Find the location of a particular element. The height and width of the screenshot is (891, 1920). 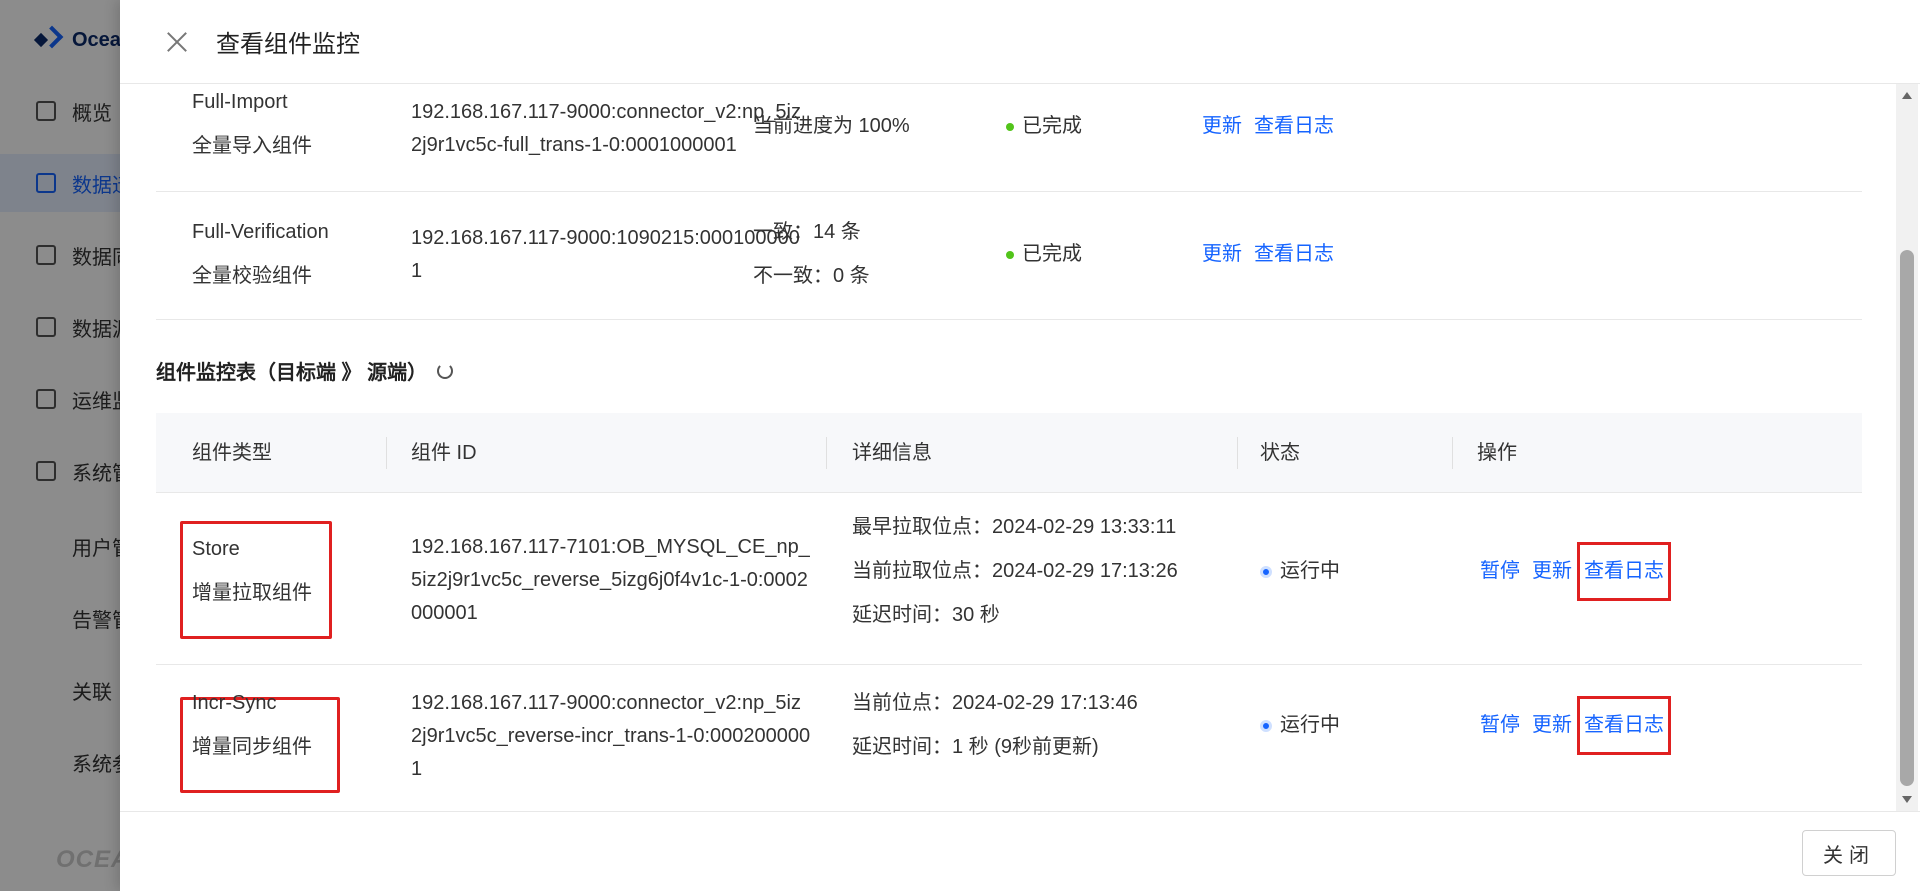

header-status: 状态 is located at coordinates (1280, 453).